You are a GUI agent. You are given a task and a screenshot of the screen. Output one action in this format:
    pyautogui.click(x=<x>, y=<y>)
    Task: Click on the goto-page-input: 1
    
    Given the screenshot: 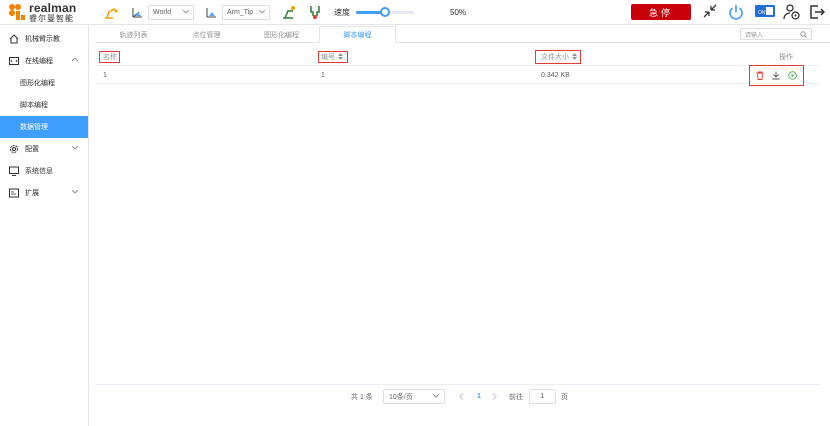 What is the action you would take?
    pyautogui.click(x=542, y=396)
    